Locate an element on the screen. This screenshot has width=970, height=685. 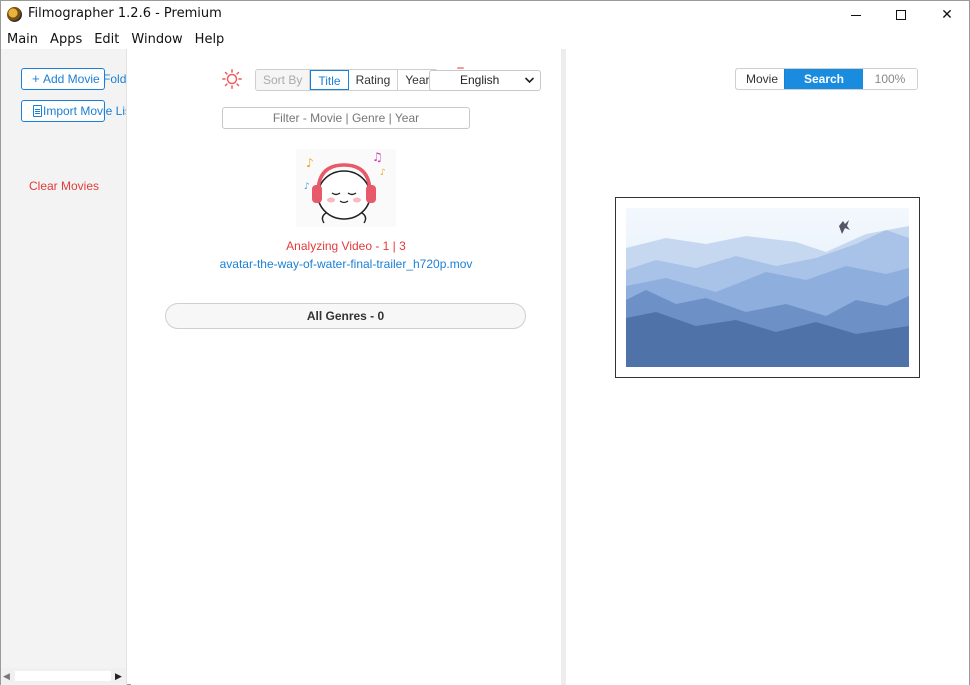
scroll-right-arrow-icon: ▶ is located at coordinates (118, 676).